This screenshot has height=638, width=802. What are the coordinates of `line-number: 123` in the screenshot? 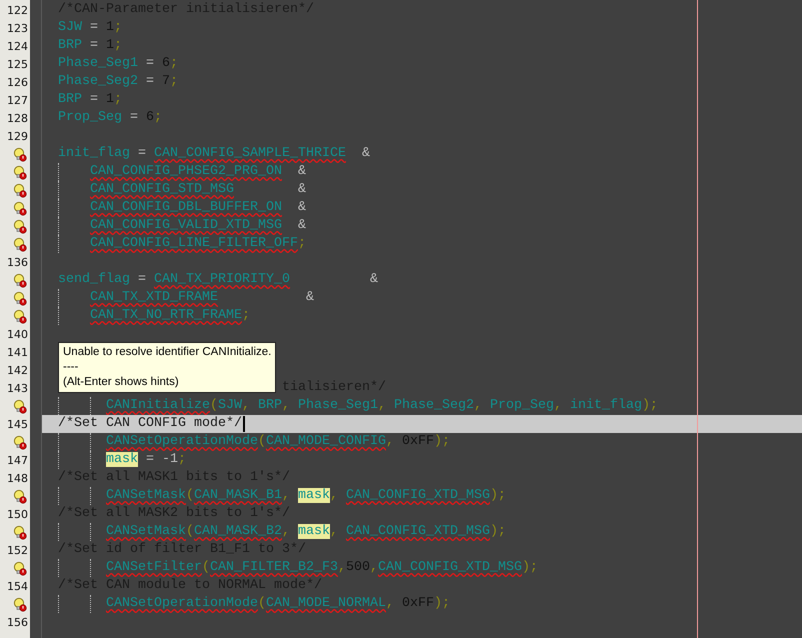 It's located at (17, 28).